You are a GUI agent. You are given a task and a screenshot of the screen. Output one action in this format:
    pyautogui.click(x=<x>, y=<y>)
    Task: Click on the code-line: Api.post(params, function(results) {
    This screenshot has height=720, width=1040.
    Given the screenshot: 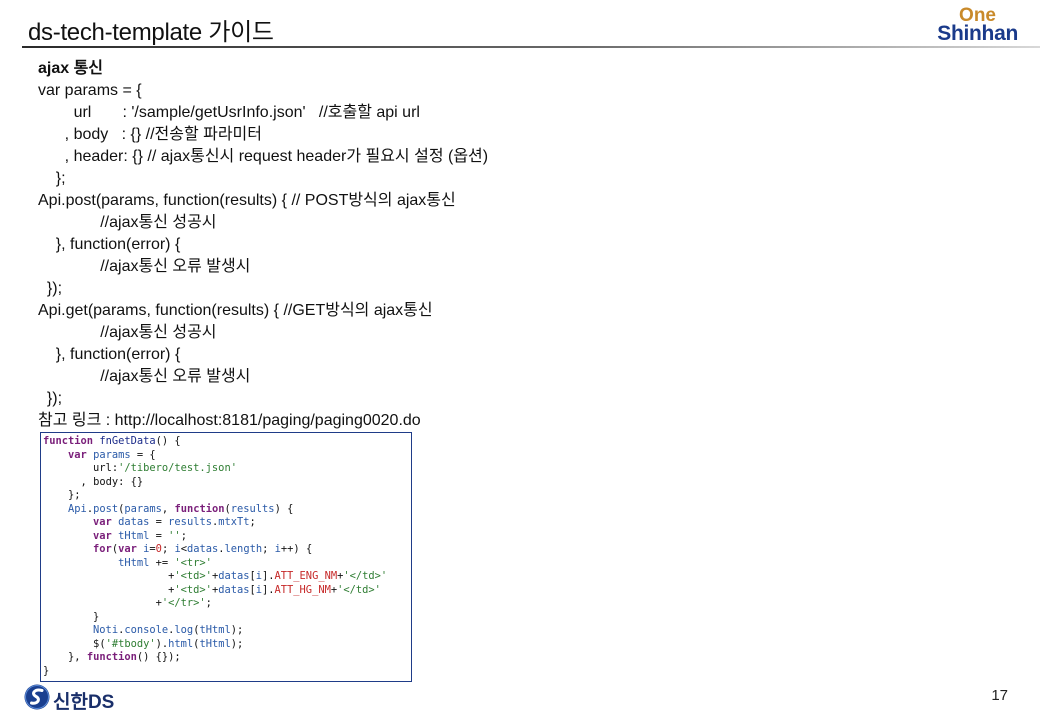 What is the action you would take?
    pyautogui.click(x=181, y=508)
    